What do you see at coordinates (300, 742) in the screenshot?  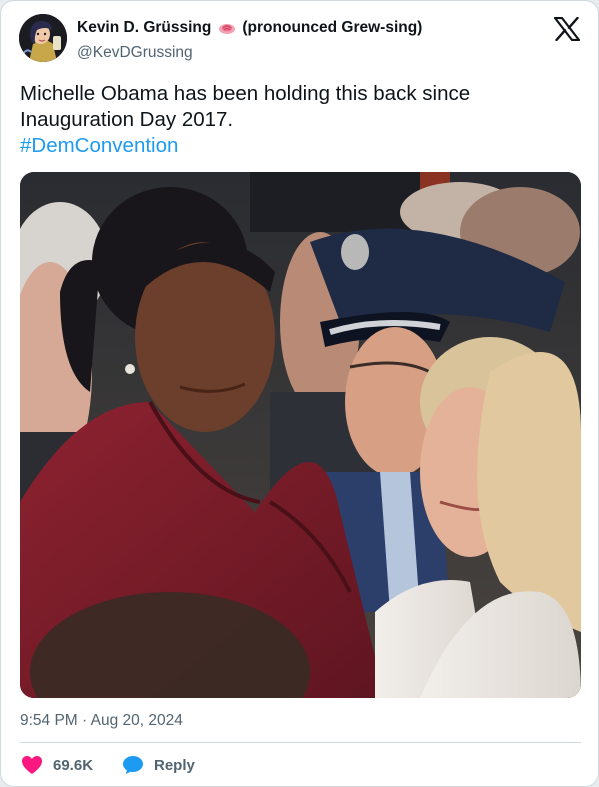 I see `divider` at bounding box center [300, 742].